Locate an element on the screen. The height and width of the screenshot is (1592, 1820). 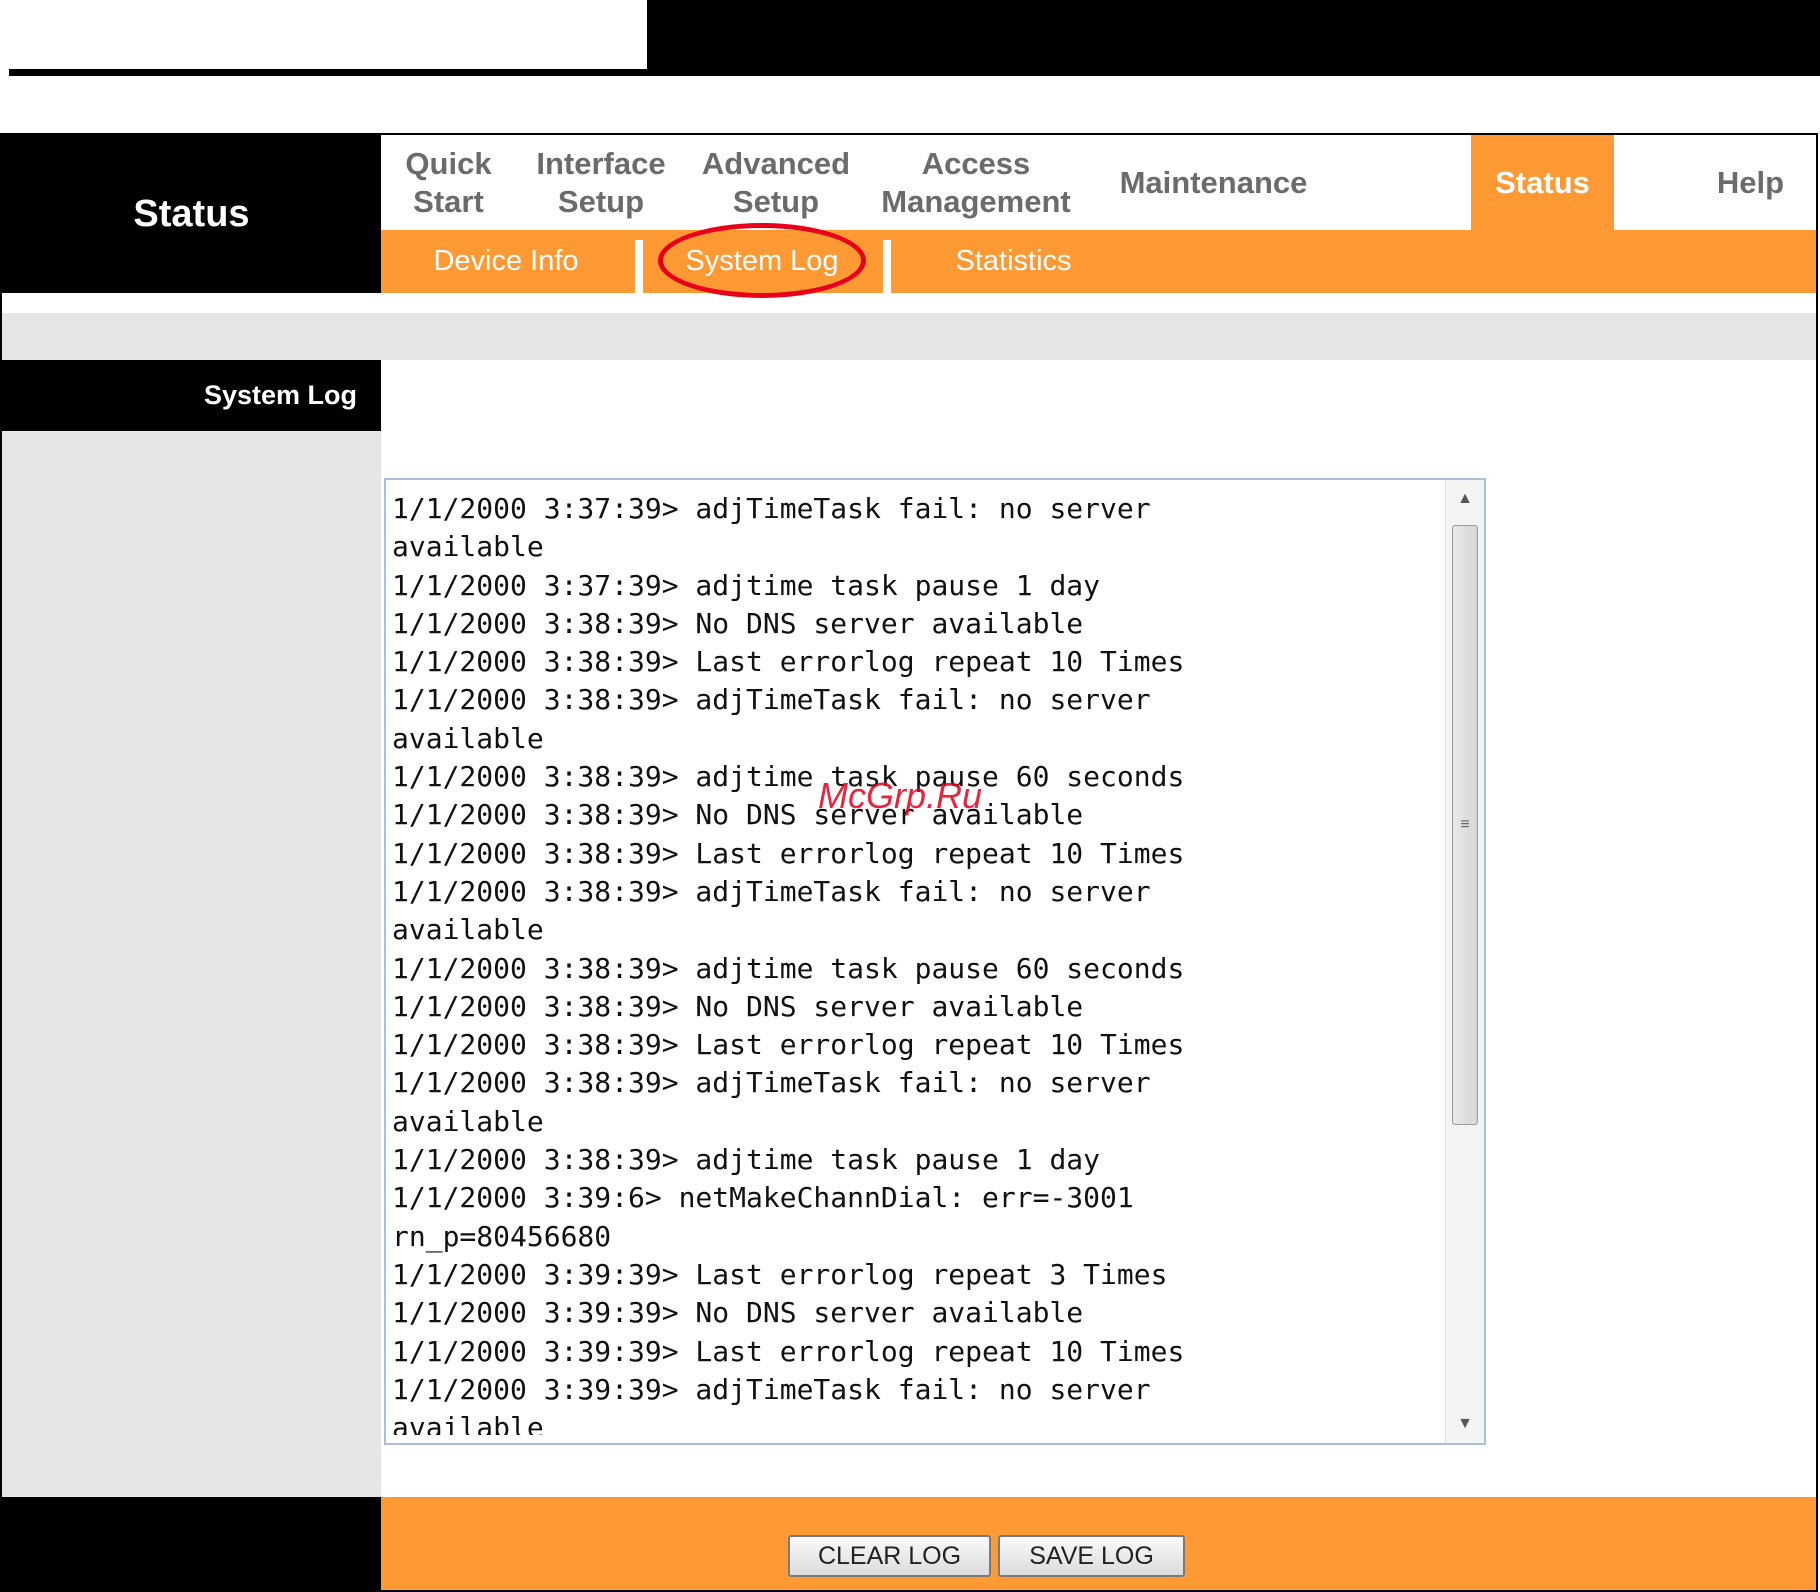
nav-advanced-setup: Advanced Setup is located at coordinates (776, 182).